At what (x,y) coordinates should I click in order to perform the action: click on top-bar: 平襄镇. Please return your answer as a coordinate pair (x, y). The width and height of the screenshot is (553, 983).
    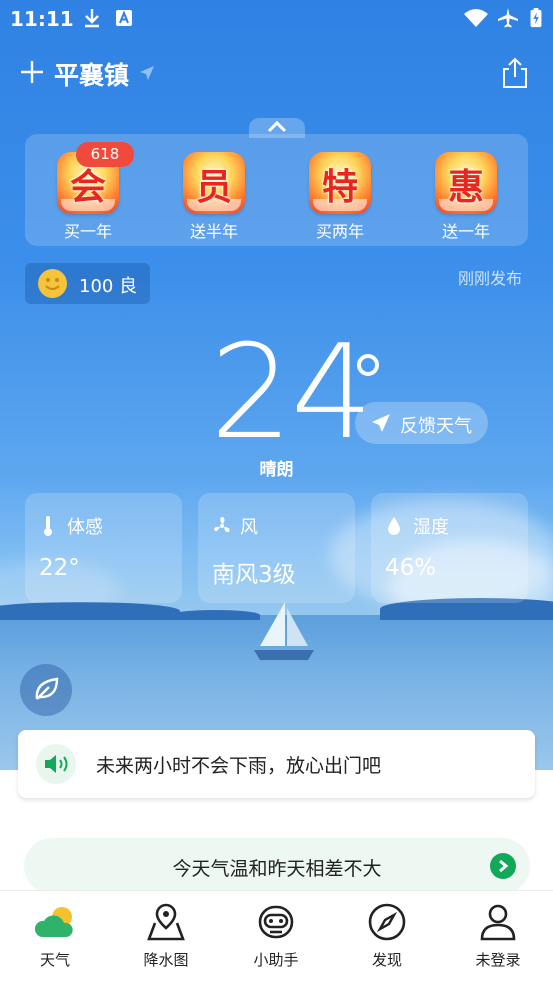
    Looking at the image, I should click on (276, 74).